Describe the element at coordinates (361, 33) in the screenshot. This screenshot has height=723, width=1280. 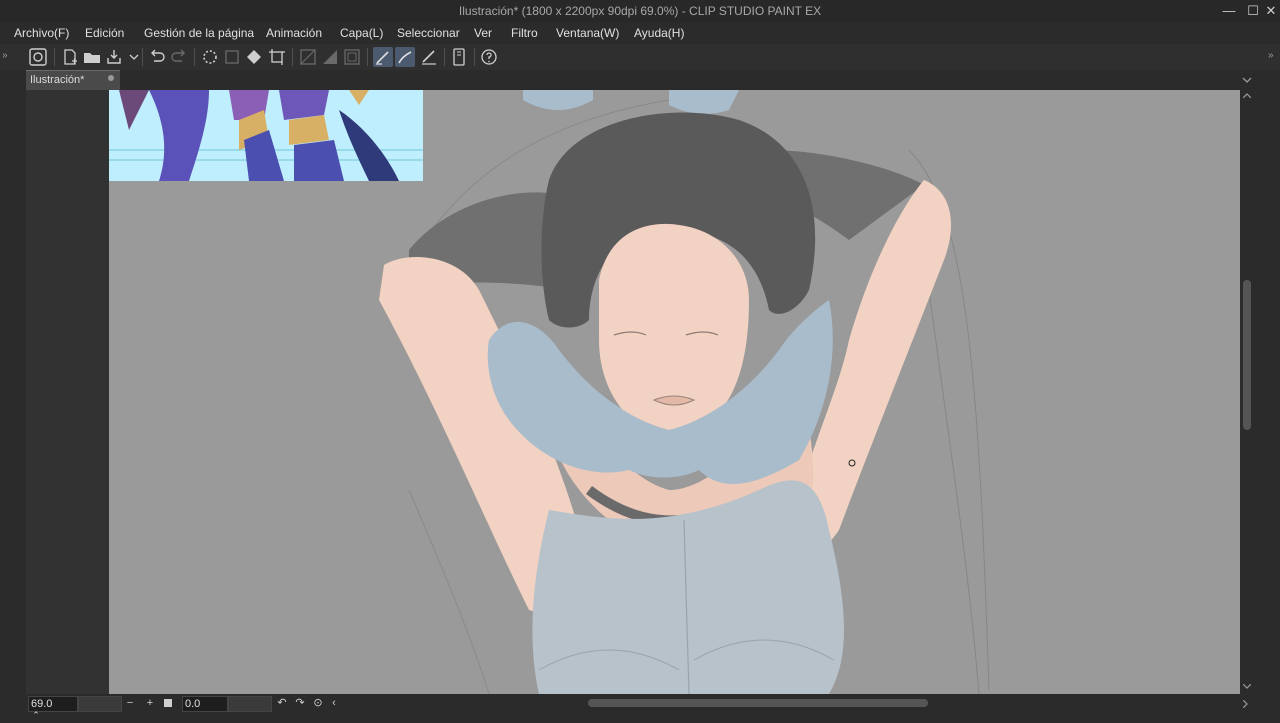
I see `menu-capa: Capa(L)` at that location.